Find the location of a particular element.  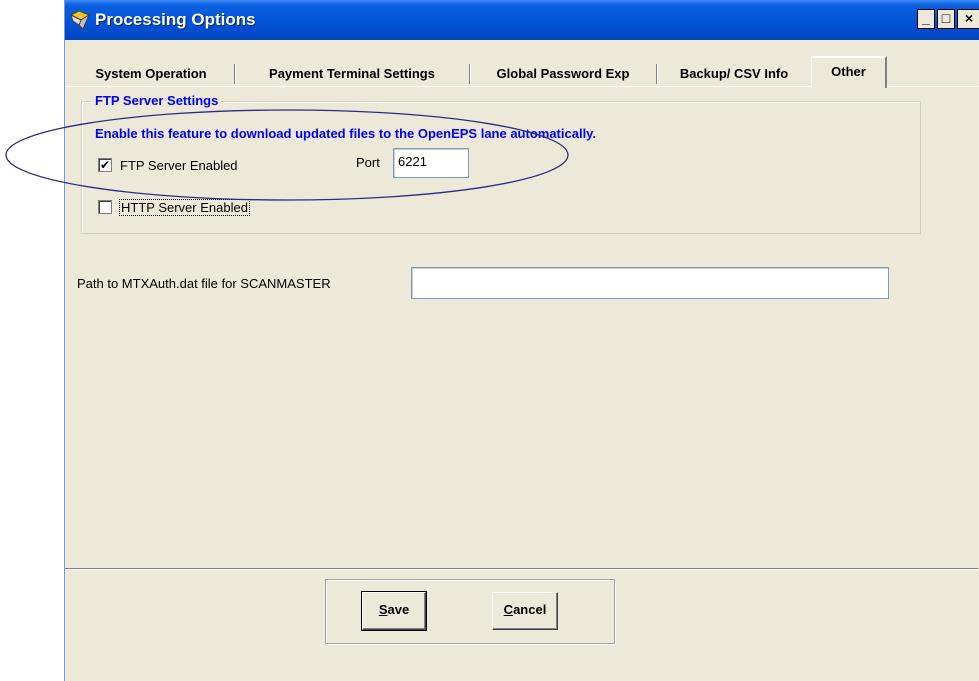

http-enabled-checkbox is located at coordinates (105, 207).